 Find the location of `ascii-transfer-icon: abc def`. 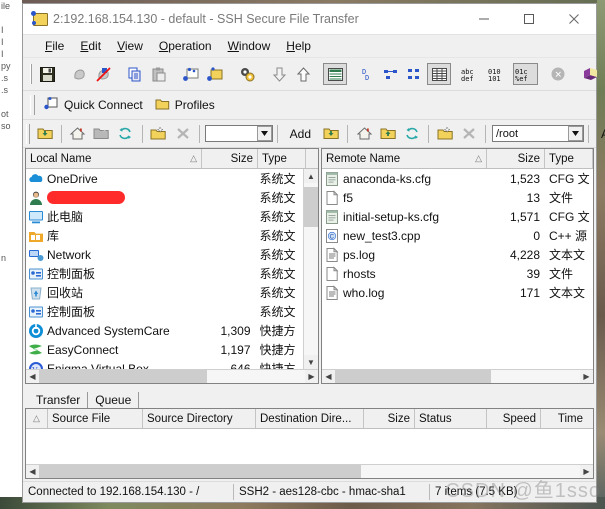

ascii-transfer-icon: abc def is located at coordinates (472, 74).